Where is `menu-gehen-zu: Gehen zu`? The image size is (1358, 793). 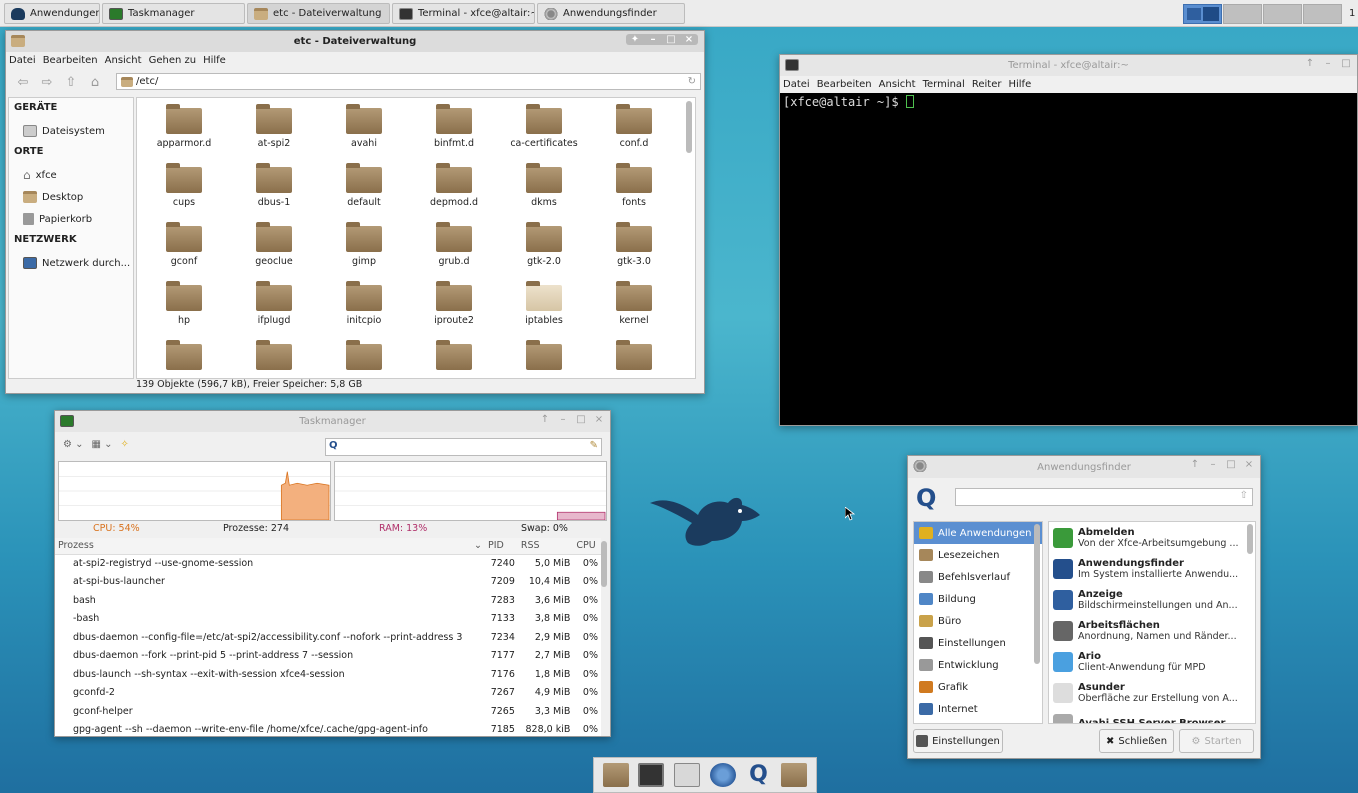 menu-gehen-zu: Gehen zu is located at coordinates (173, 60).